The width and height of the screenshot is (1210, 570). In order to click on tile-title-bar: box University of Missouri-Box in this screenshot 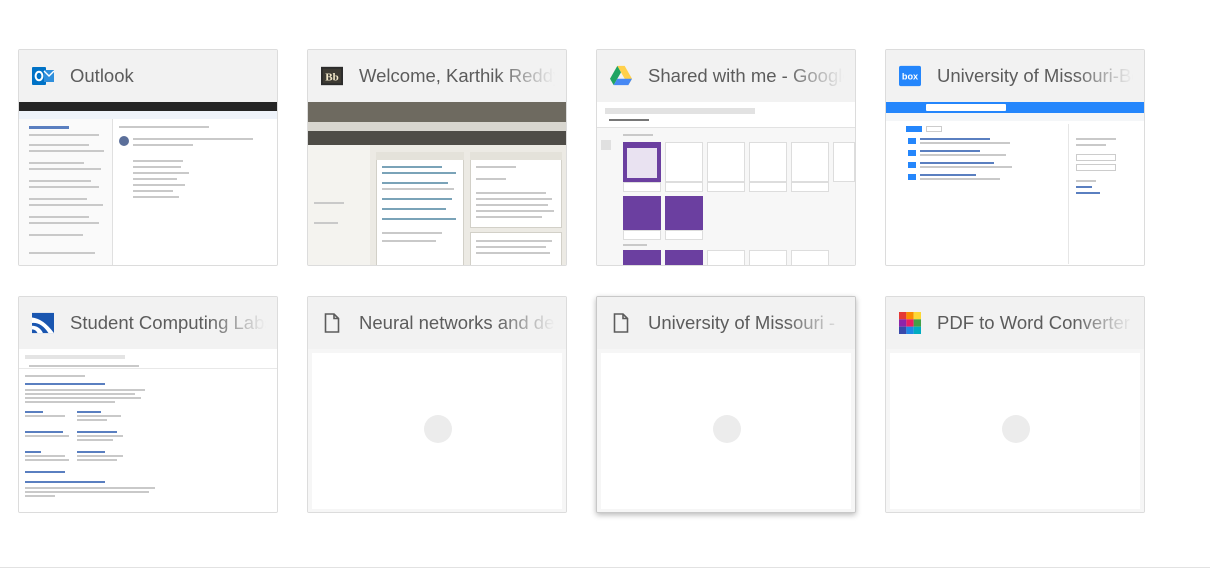, I will do `click(1015, 76)`.